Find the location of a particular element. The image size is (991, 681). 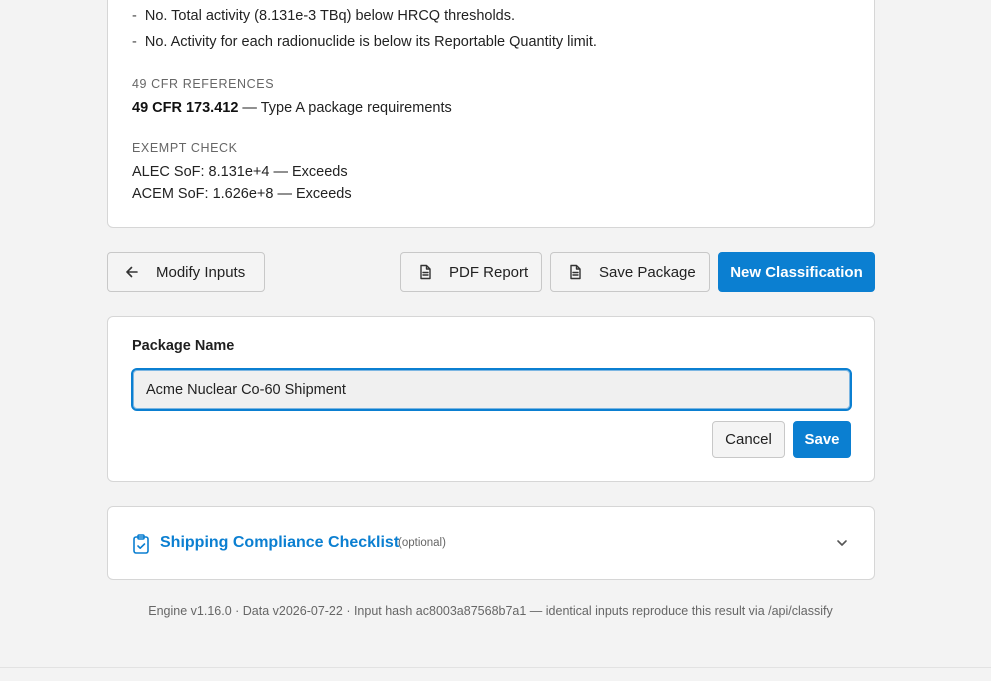

modify-inputs-button: Modify Inputs is located at coordinates (186, 272).